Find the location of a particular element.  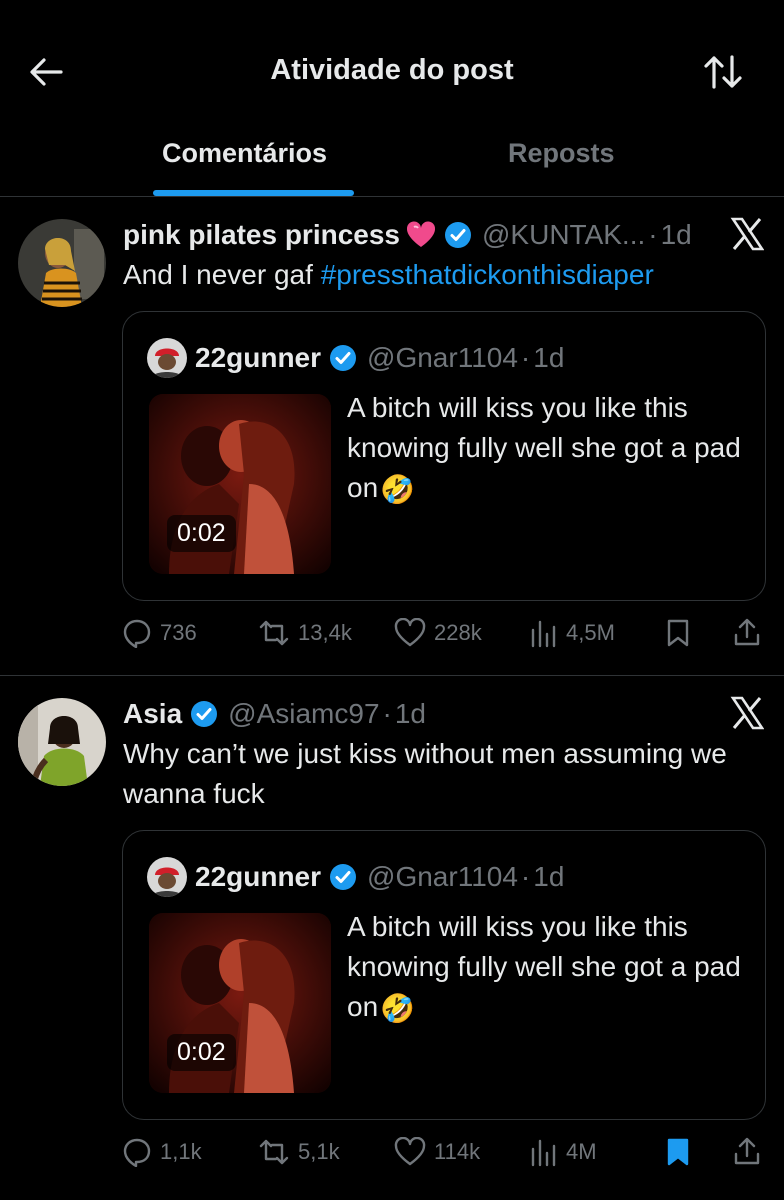

bookmark-icon is located at coordinates (678, 633).